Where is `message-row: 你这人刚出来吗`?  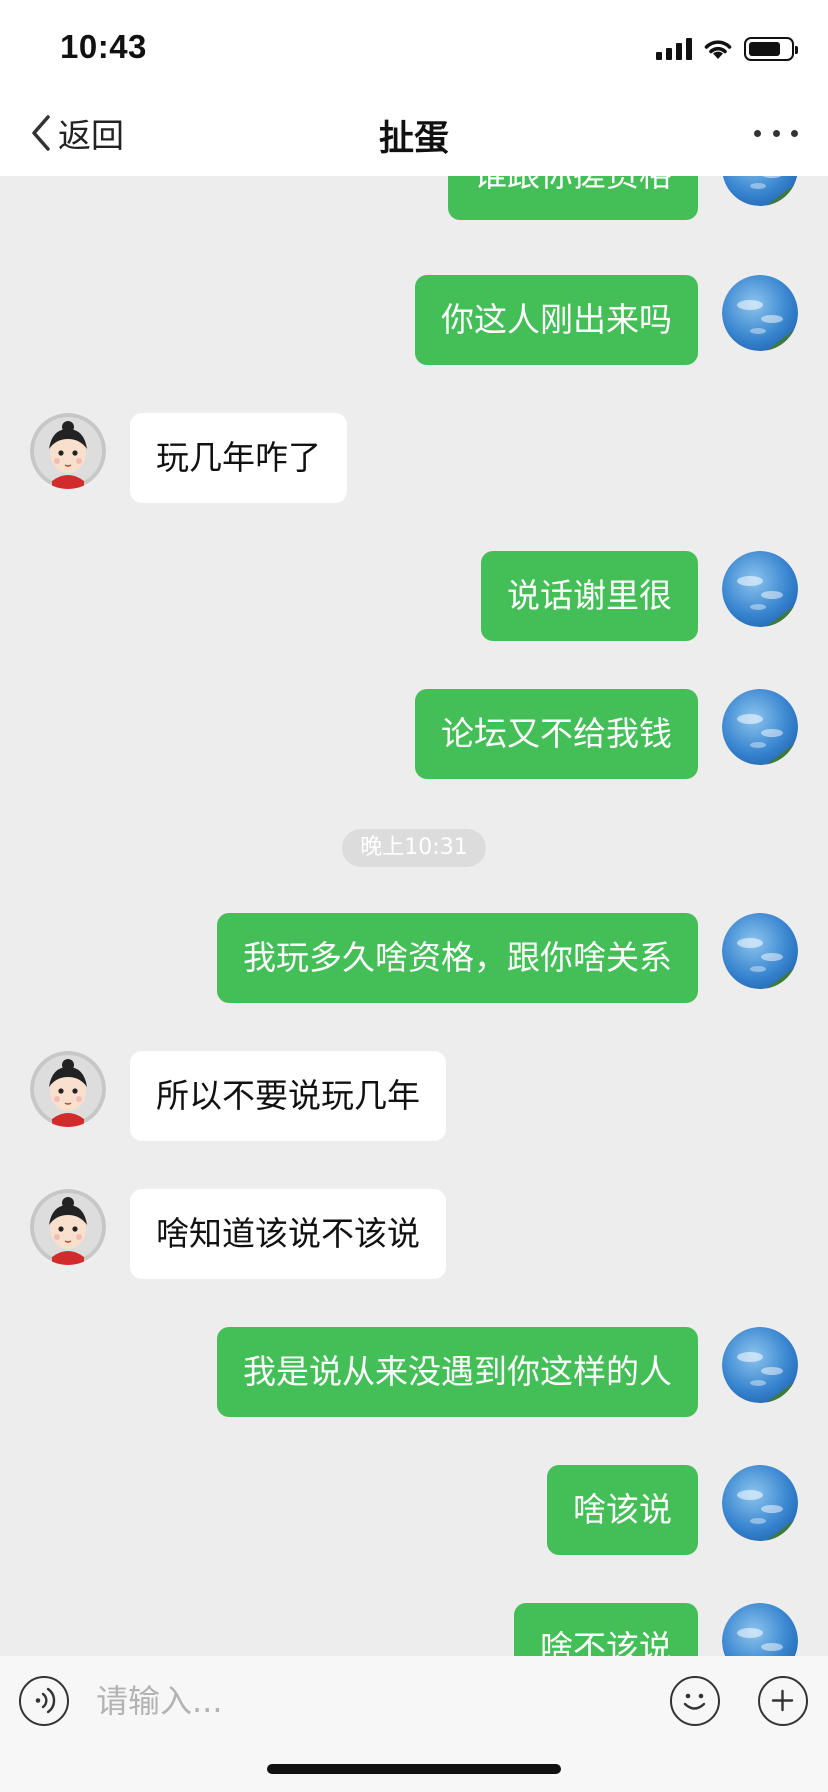
message-row: 你这人刚出来吗 is located at coordinates (414, 320).